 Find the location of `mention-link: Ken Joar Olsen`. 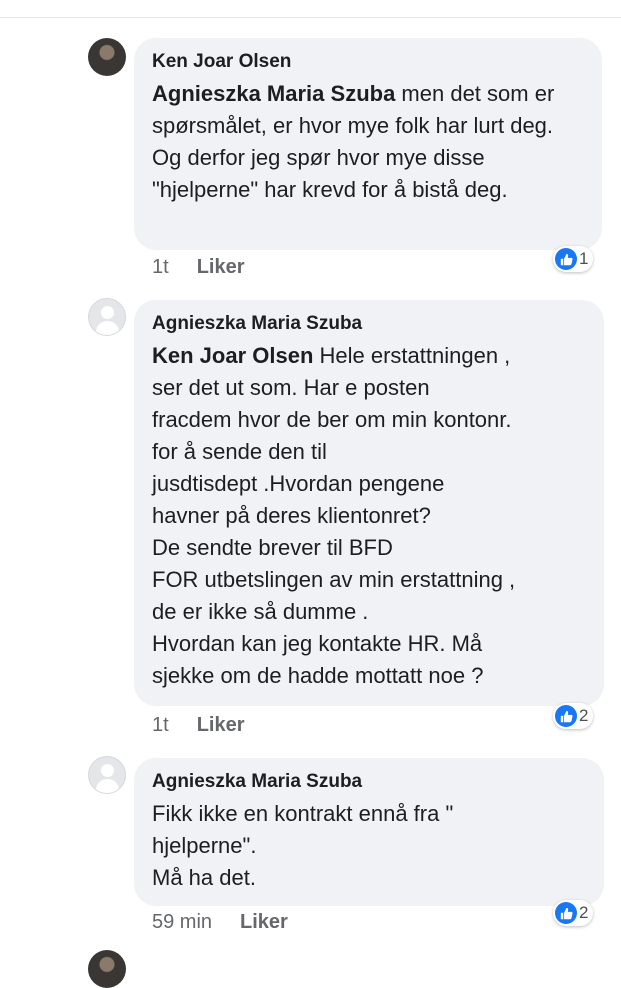

mention-link: Ken Joar Olsen is located at coordinates (232, 355).